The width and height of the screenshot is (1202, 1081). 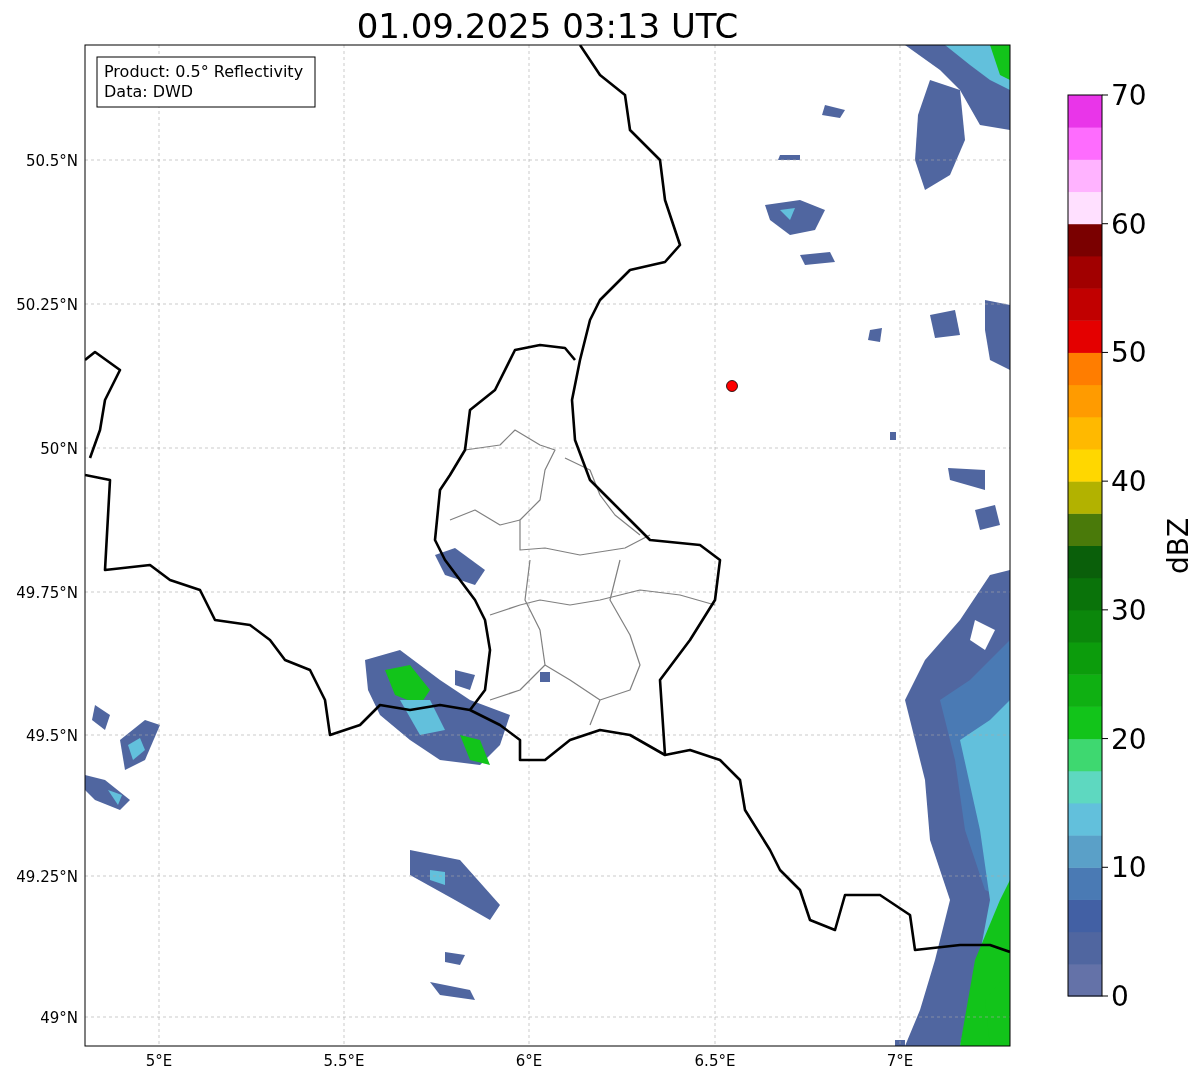 I want to click on colorbar-tick-label: 60, so click(x=1129, y=224).